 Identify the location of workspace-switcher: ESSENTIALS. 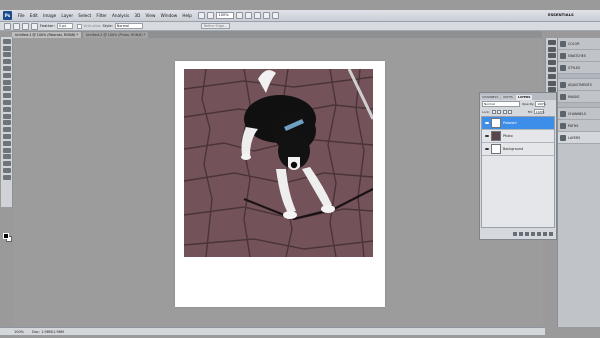
(561, 14).